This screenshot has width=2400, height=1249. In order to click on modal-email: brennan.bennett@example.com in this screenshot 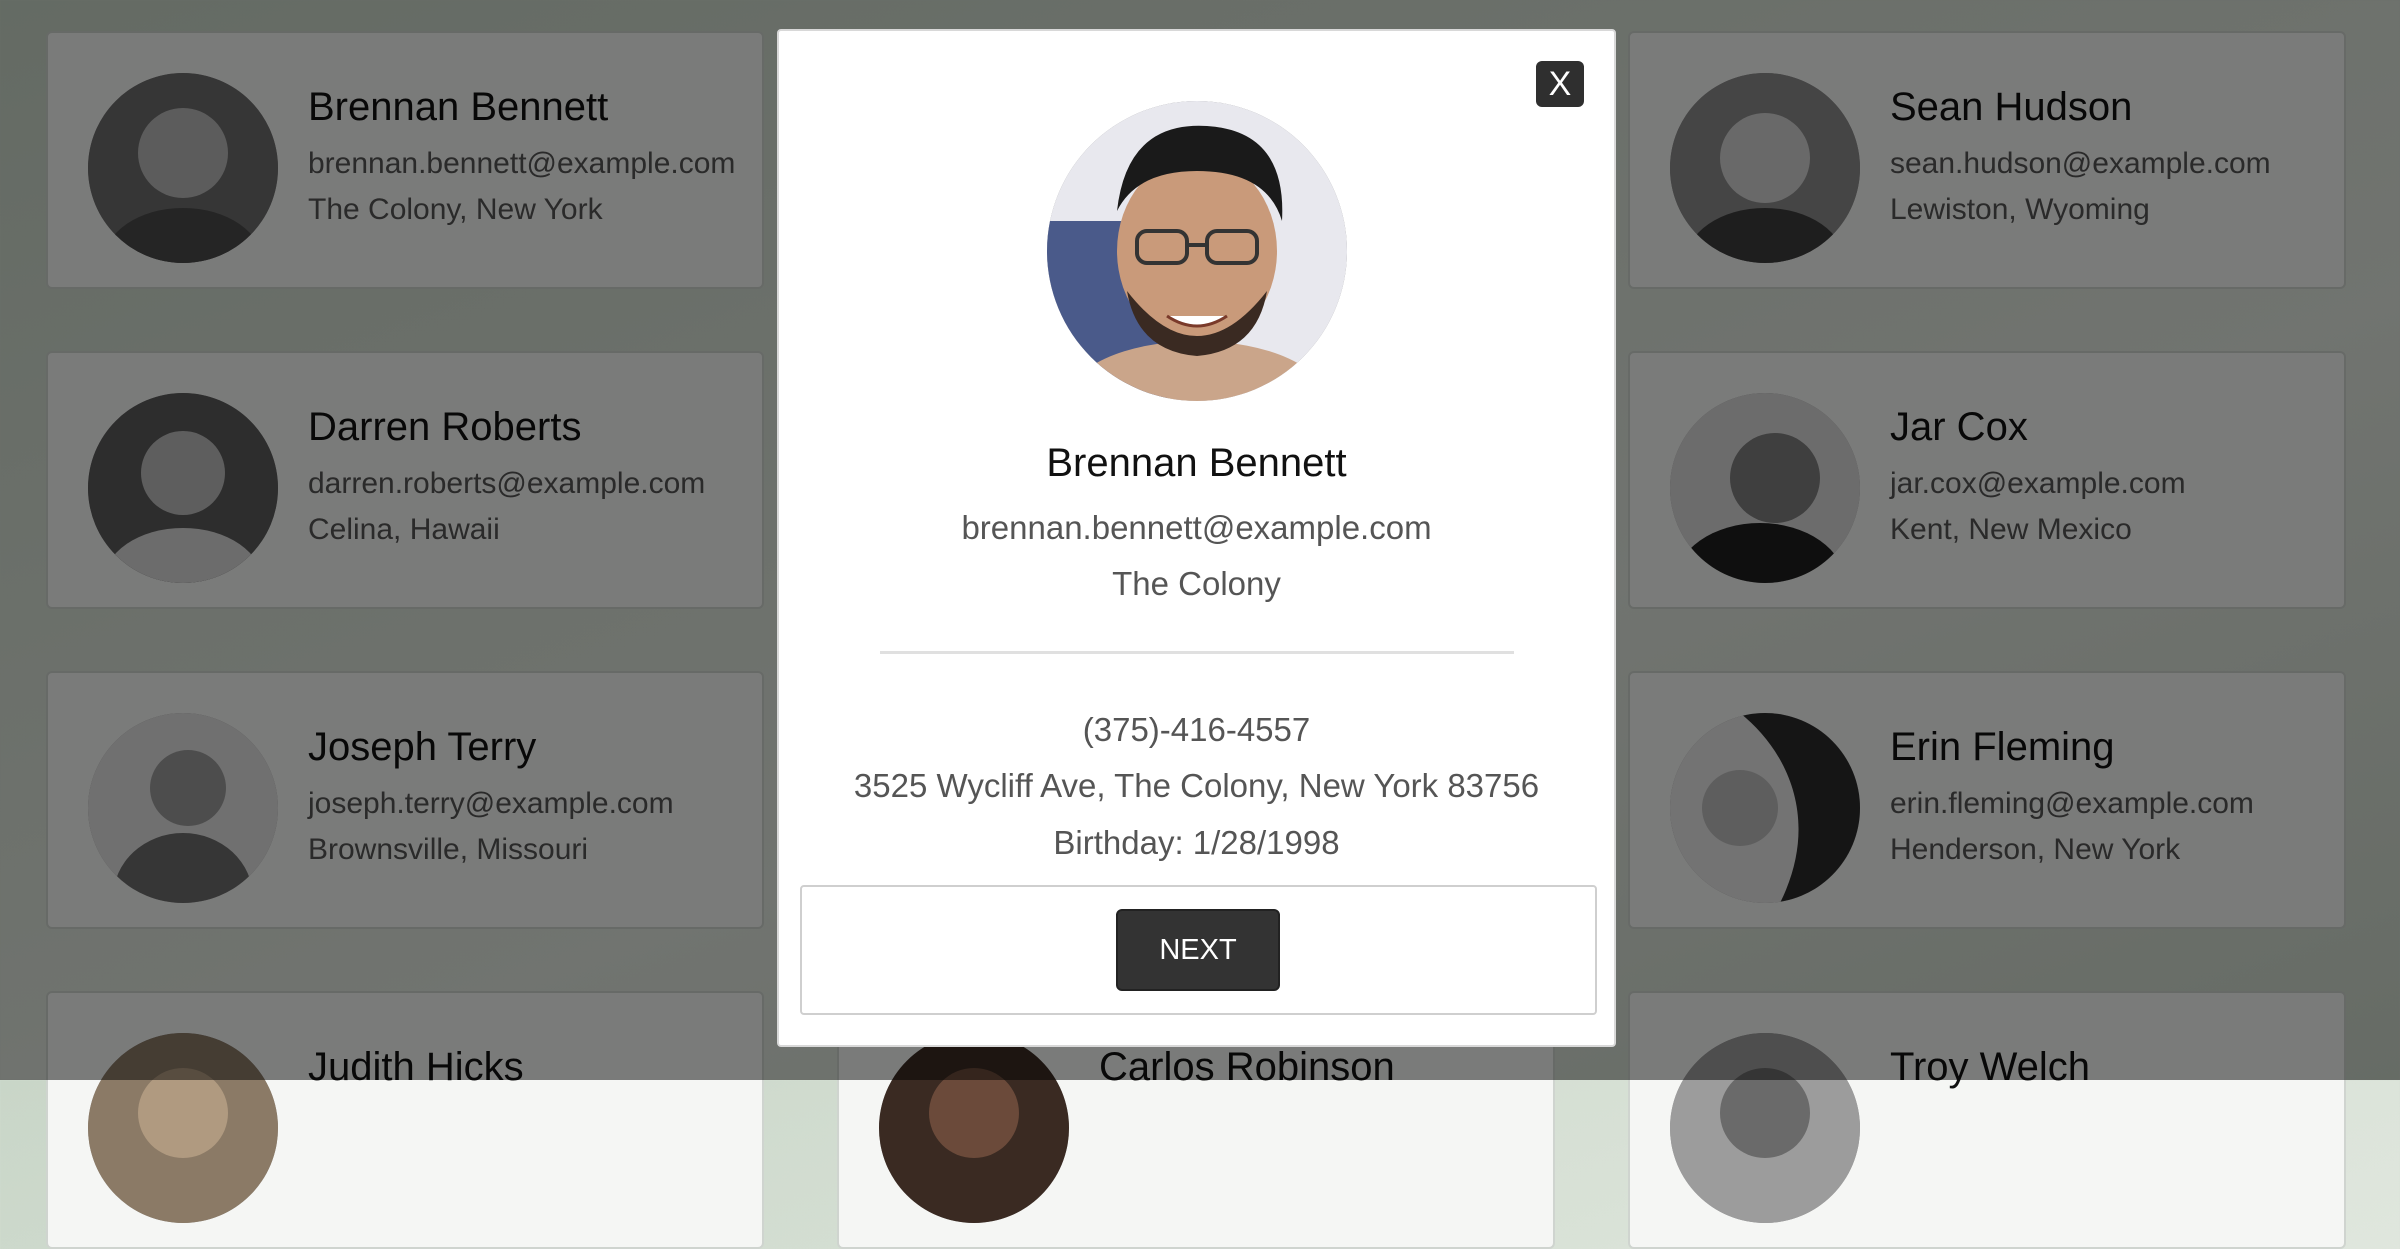, I will do `click(1196, 527)`.